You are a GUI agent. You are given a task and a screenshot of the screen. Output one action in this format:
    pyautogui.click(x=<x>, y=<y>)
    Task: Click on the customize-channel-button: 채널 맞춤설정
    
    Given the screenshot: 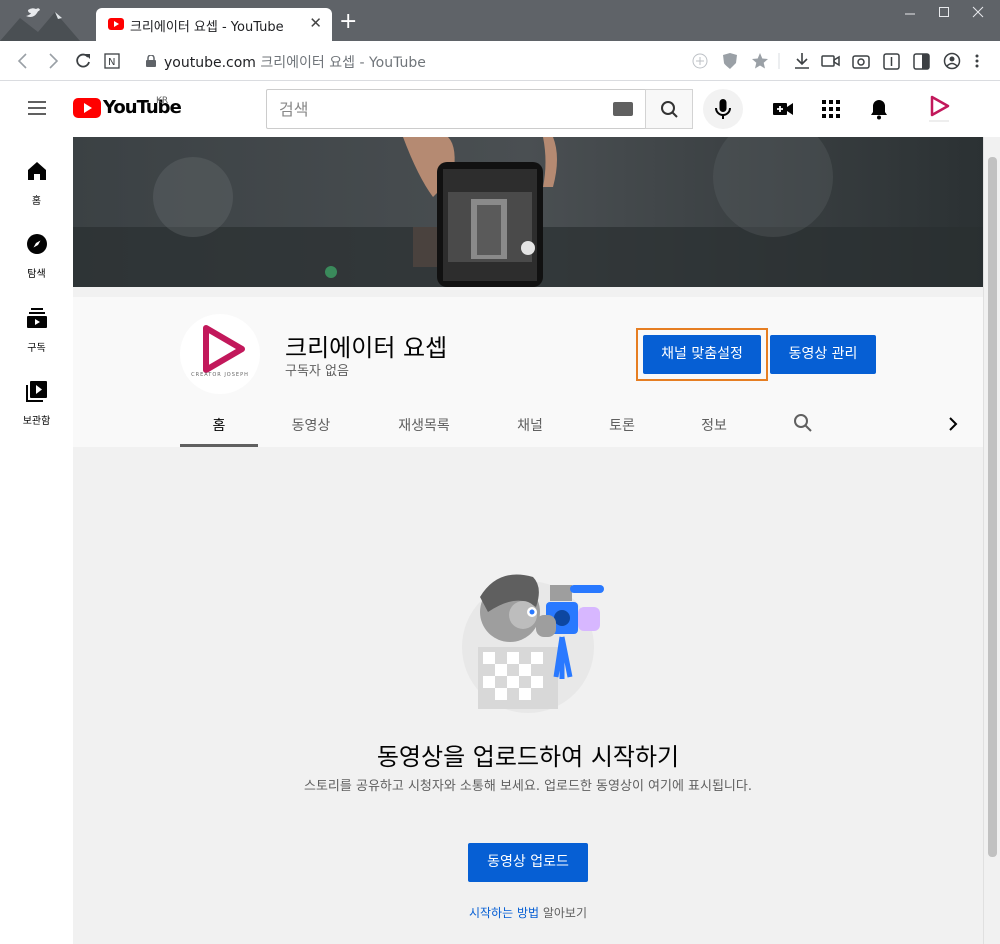 What is the action you would take?
    pyautogui.click(x=702, y=354)
    